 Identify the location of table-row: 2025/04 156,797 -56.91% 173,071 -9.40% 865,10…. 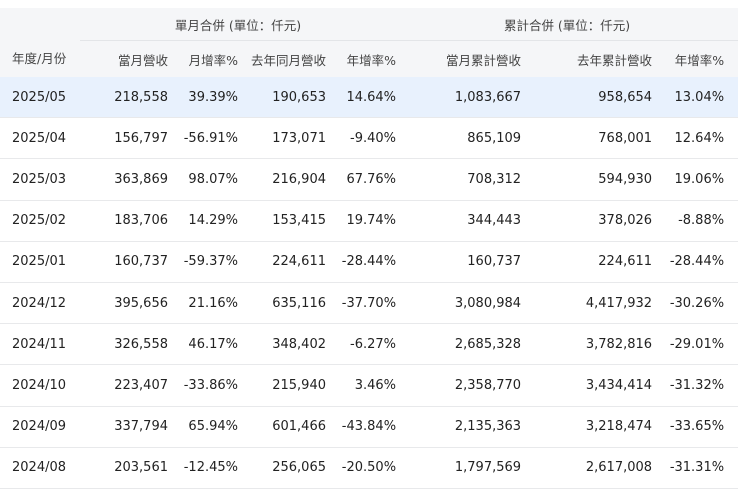
(369, 138).